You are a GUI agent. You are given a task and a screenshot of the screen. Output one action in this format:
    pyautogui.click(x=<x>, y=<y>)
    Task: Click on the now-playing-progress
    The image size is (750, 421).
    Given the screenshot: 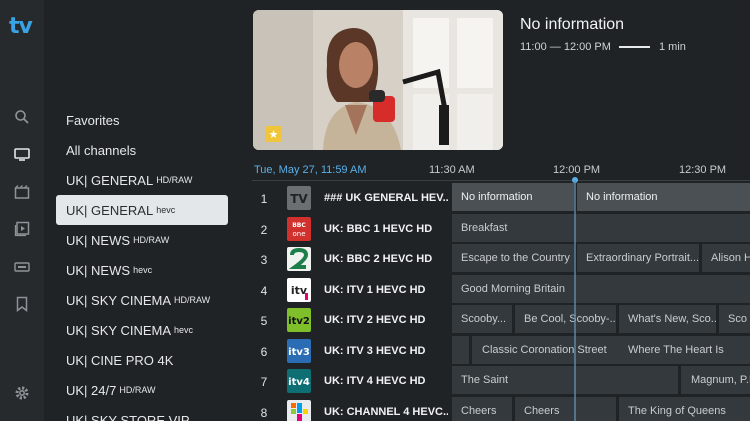 What is the action you would take?
    pyautogui.click(x=634, y=47)
    